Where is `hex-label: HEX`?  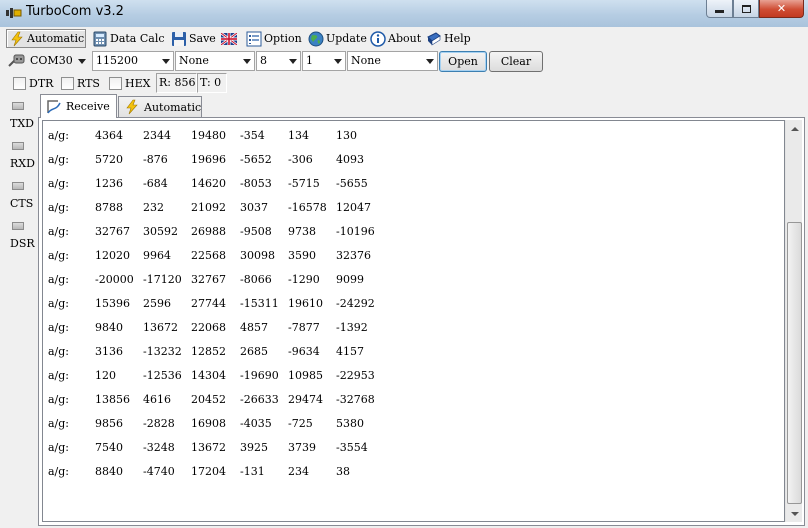 hex-label: HEX is located at coordinates (138, 83).